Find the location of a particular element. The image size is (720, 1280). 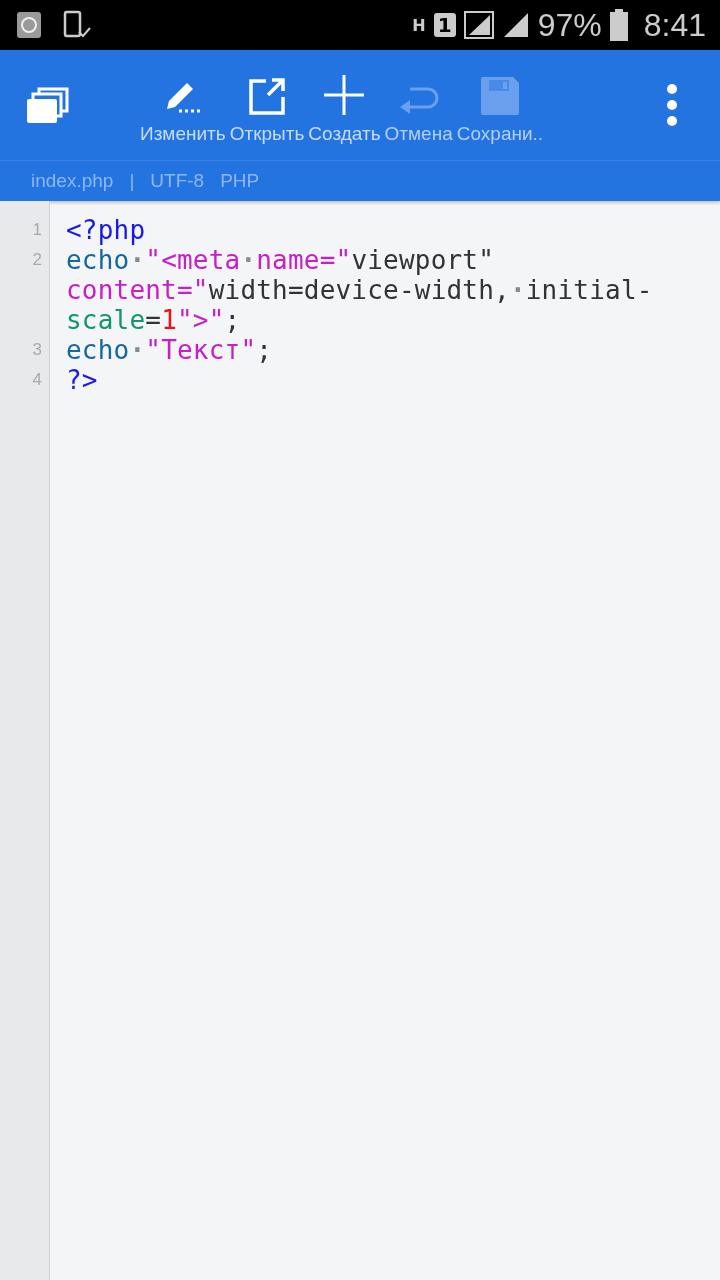

open-button: Открыть is located at coordinates (267, 105).